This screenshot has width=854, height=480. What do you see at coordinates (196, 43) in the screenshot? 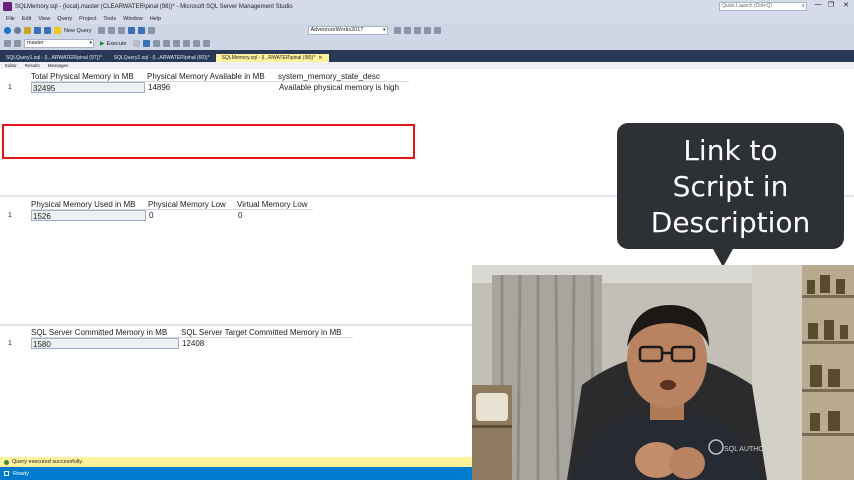
I see `comment-icon` at bounding box center [196, 43].